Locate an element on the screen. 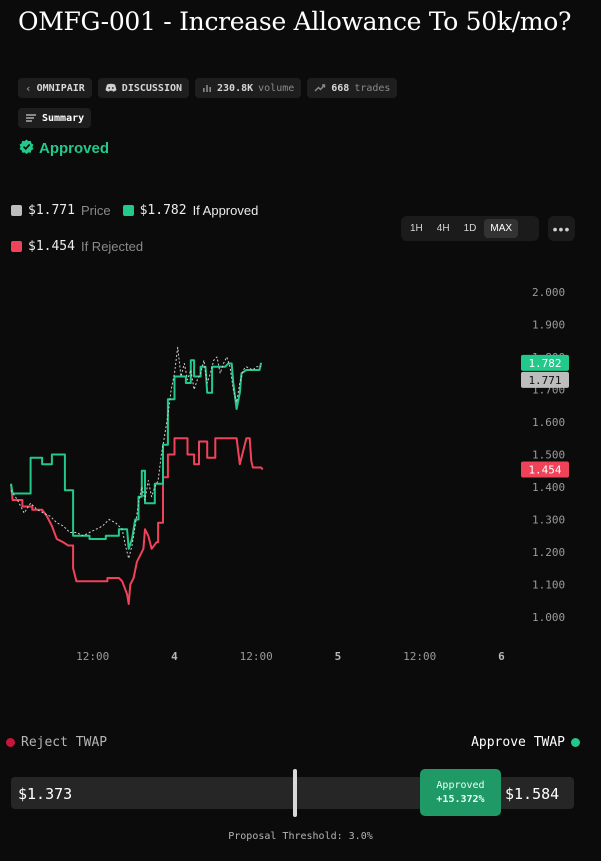 This screenshot has height=861, width=601. pill-status: Approved is located at coordinates (460, 785).